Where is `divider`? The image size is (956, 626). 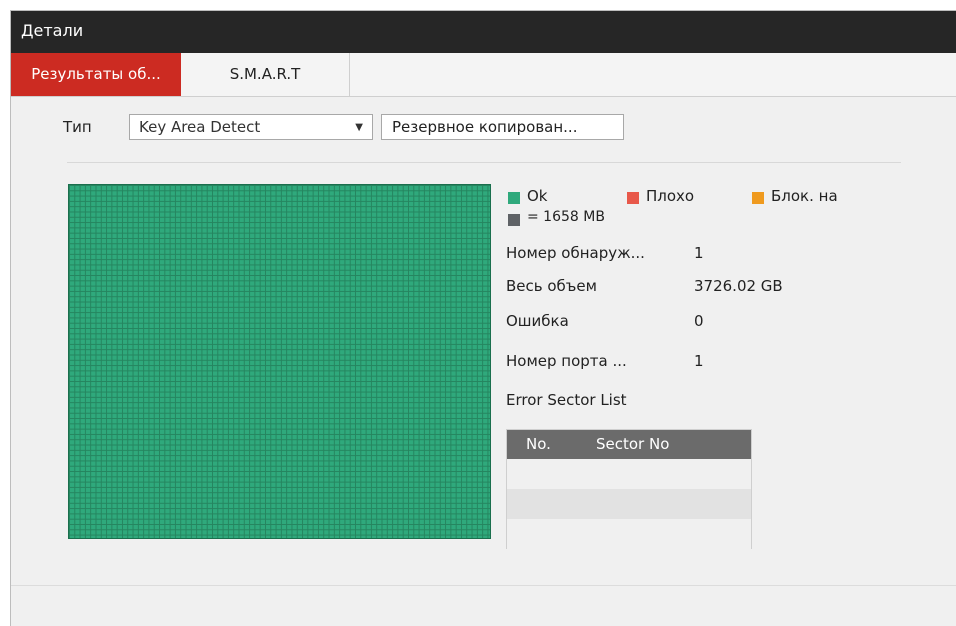
divider is located at coordinates (484, 162).